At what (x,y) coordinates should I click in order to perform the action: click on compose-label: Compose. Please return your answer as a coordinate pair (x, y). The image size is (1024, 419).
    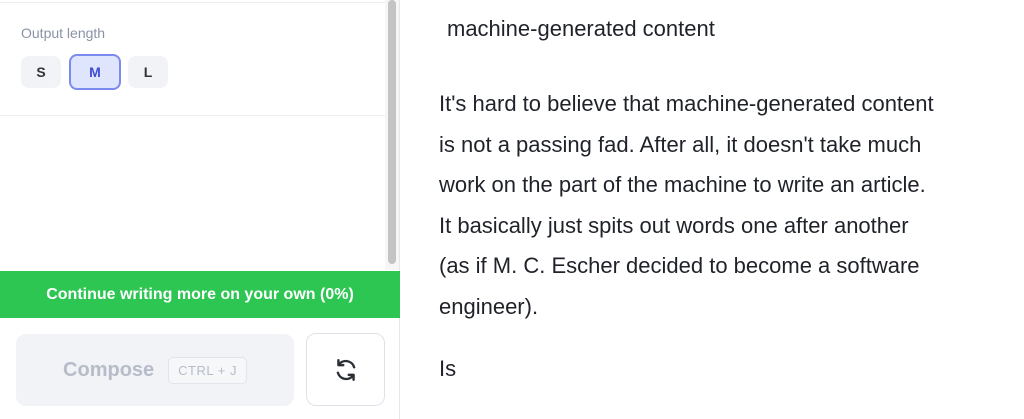
    Looking at the image, I should click on (109, 369).